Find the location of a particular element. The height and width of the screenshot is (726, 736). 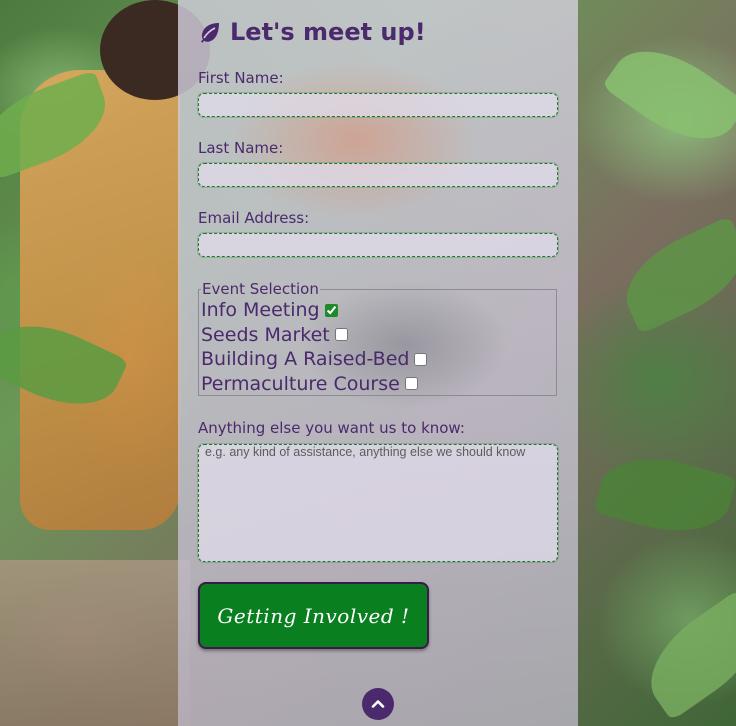

form-title: Let's meet up! is located at coordinates (312, 32).